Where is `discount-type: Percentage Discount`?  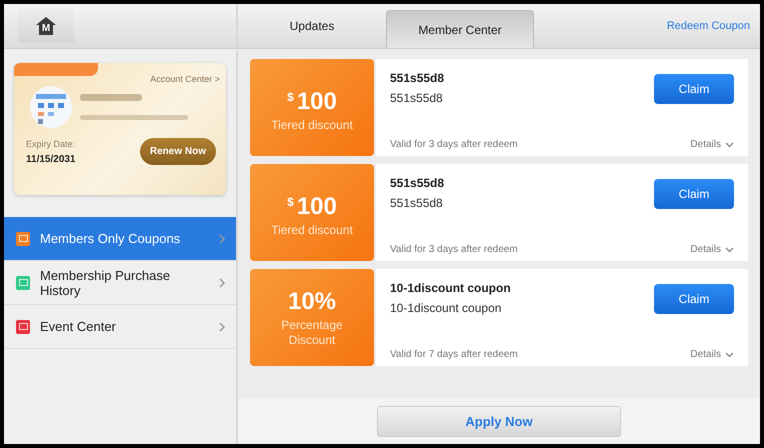 discount-type: Percentage Discount is located at coordinates (312, 333).